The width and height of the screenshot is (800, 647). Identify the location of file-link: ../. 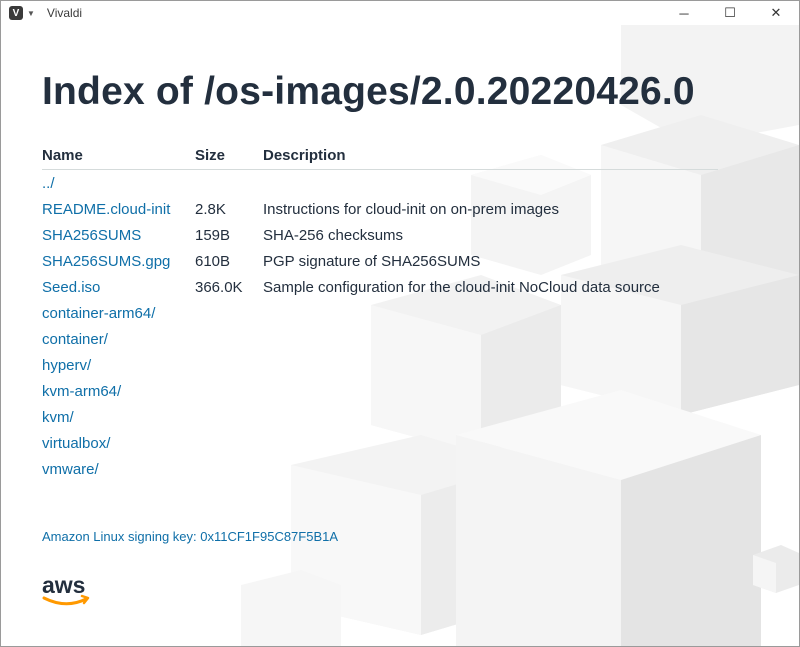
(48, 183).